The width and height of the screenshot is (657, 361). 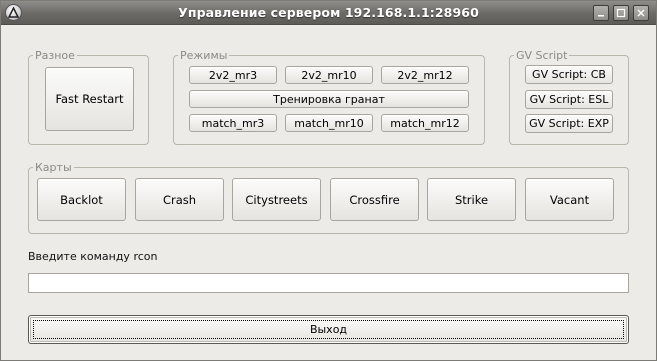 I want to click on gv-script-cb-button: GV Script: CB, so click(x=569, y=74).